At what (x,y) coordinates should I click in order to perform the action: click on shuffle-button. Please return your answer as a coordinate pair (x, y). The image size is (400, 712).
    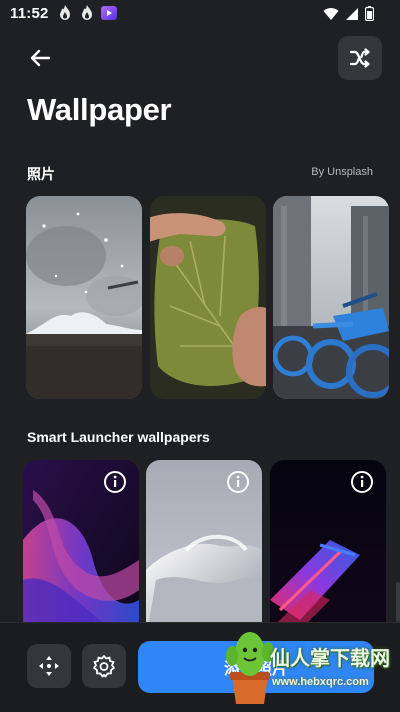
    Looking at the image, I should click on (360, 58).